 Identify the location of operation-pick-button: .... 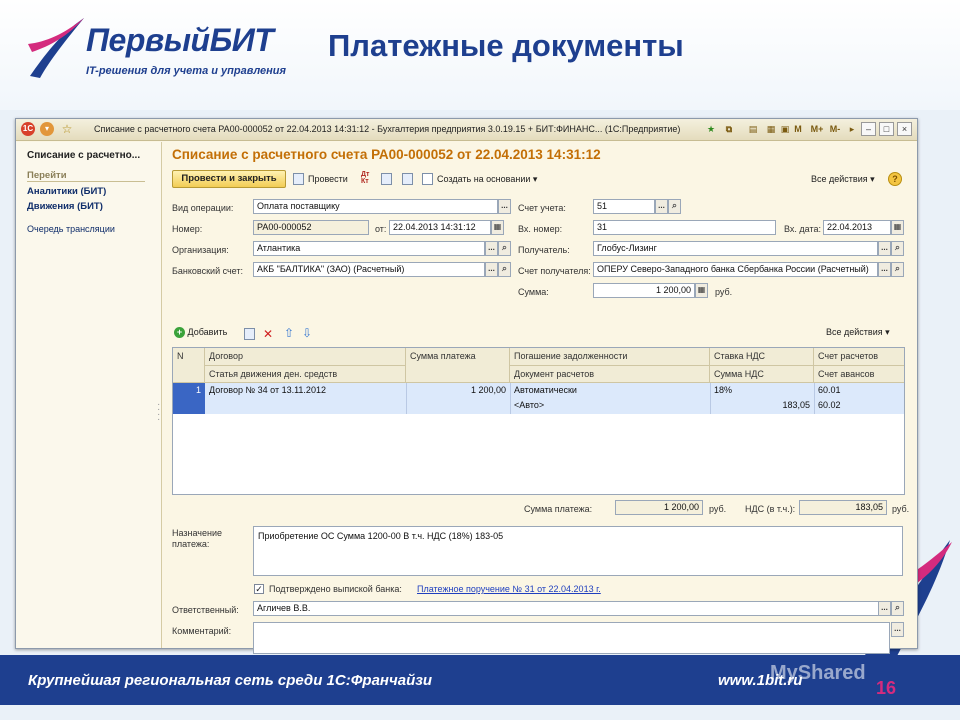
(504, 206).